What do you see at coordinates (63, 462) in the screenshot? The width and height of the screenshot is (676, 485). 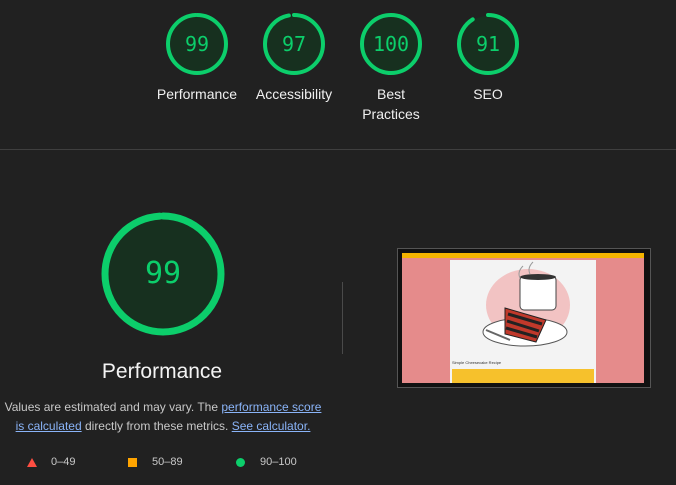 I see `legend-range: 0–49` at bounding box center [63, 462].